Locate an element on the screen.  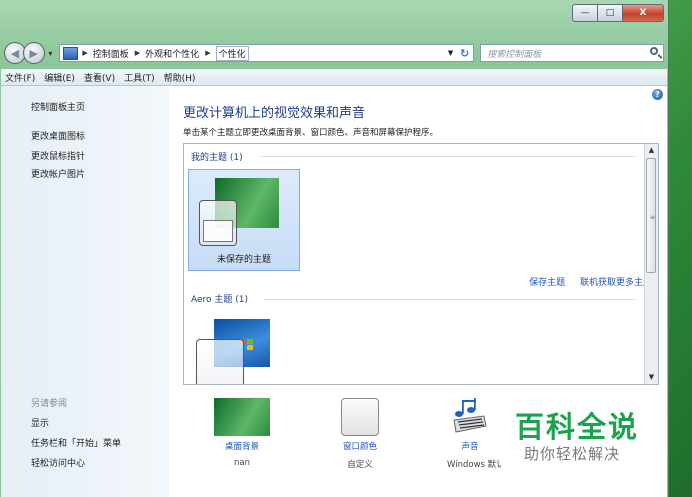
unsaved-theme-label: 未保存的主题 is located at coordinates (243, 260).